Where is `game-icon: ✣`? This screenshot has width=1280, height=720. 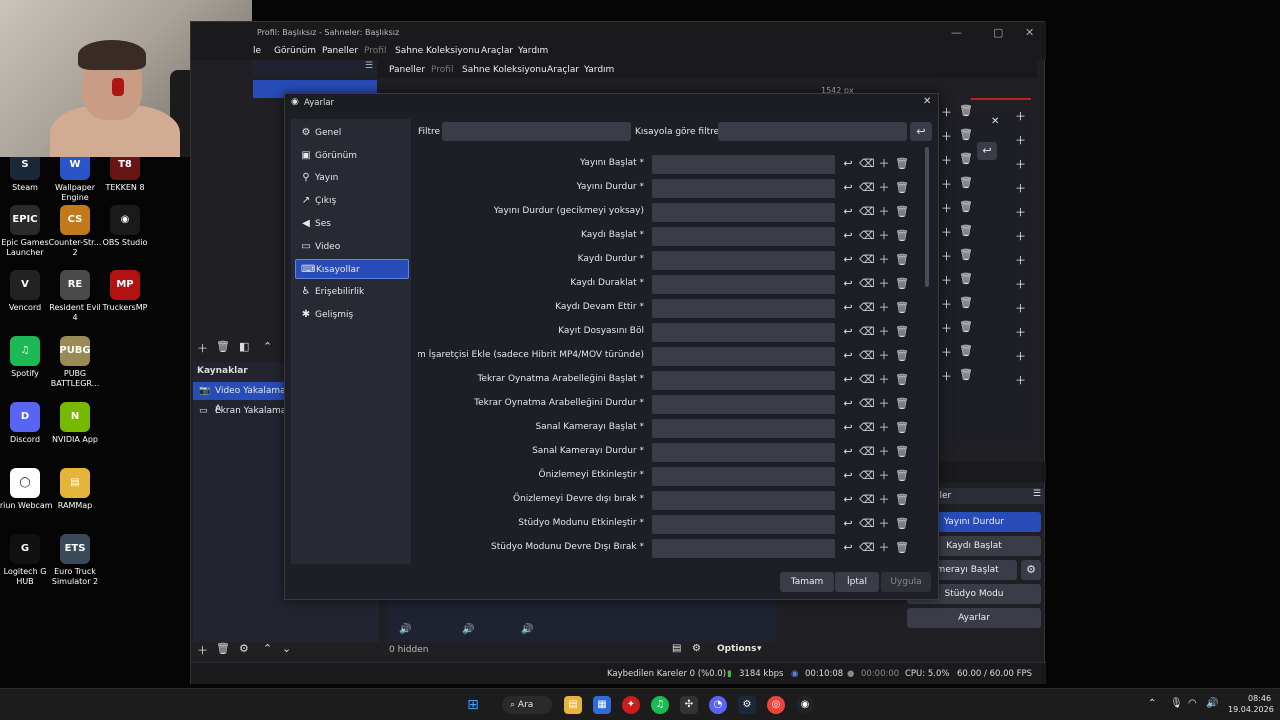
game-icon: ✣ is located at coordinates (689, 705).